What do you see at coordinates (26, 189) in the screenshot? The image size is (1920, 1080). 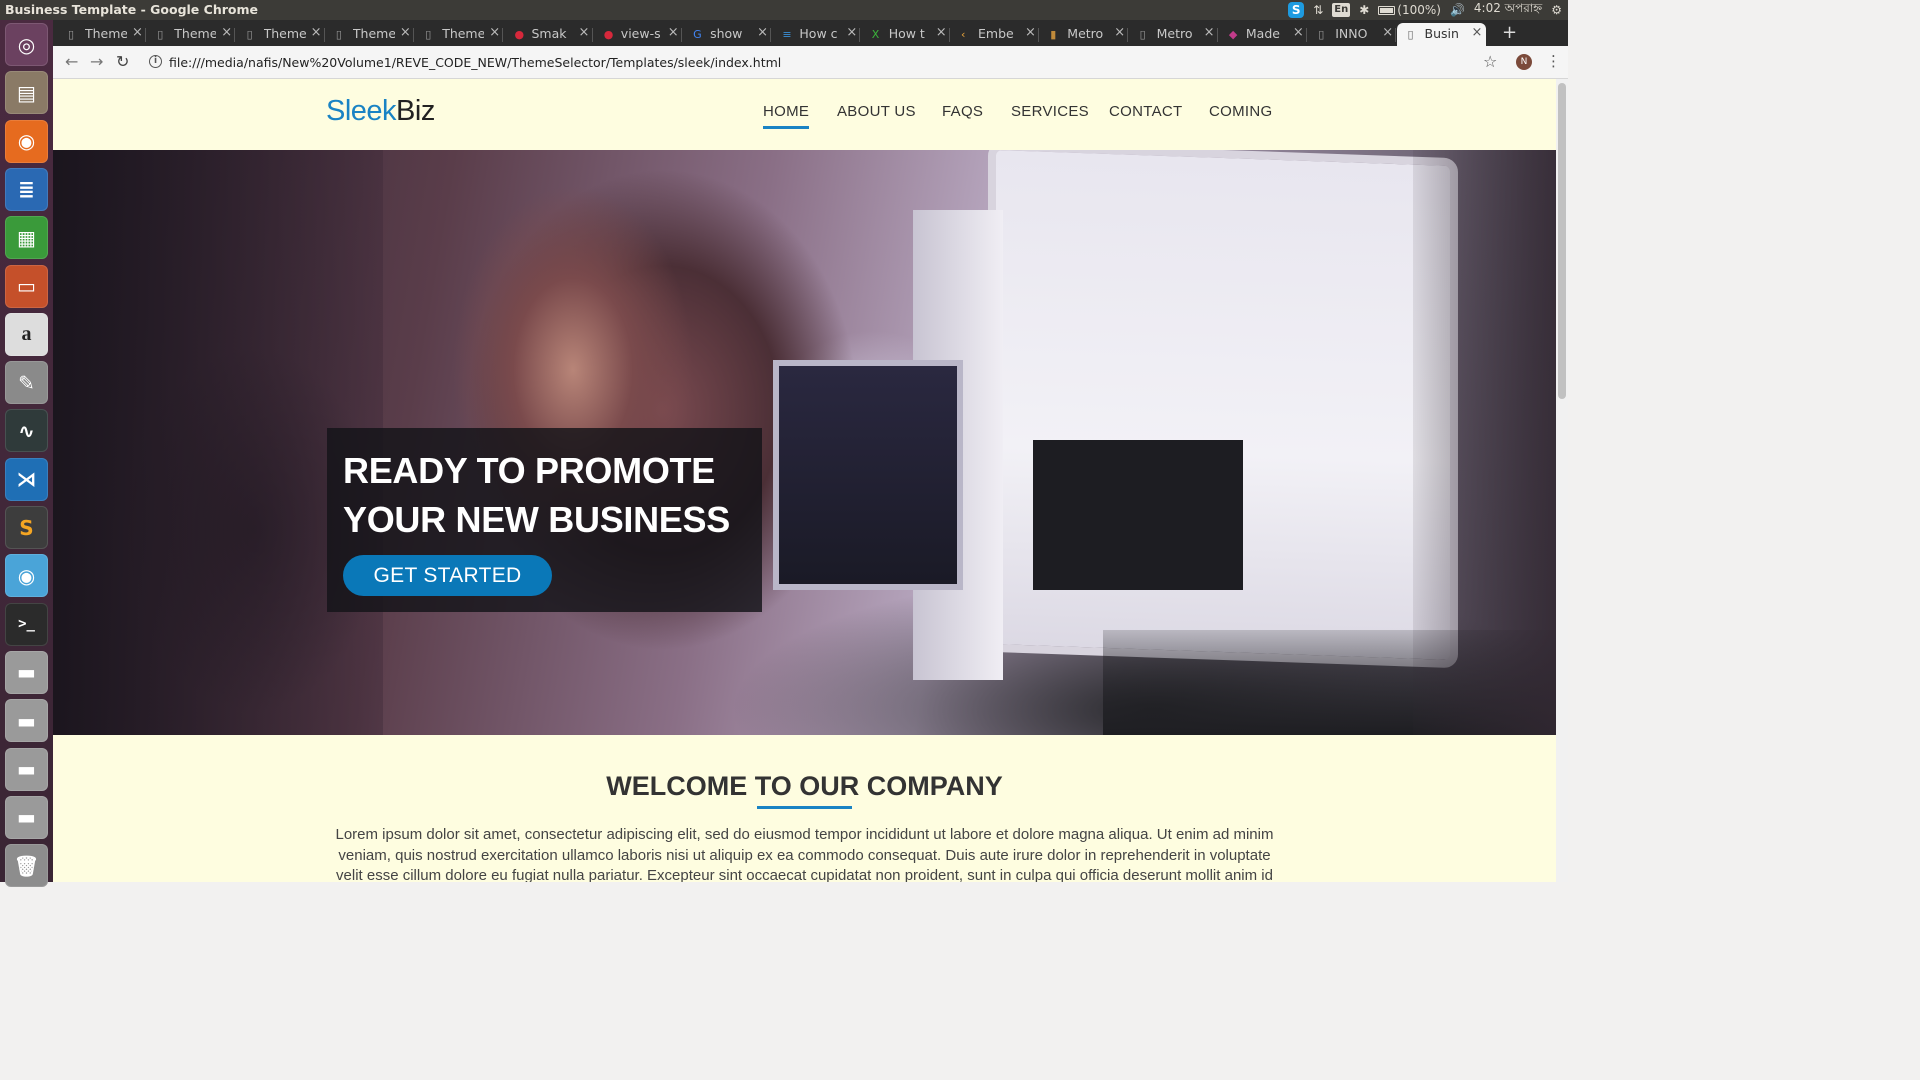 I see `writer-icon: ≣` at bounding box center [26, 189].